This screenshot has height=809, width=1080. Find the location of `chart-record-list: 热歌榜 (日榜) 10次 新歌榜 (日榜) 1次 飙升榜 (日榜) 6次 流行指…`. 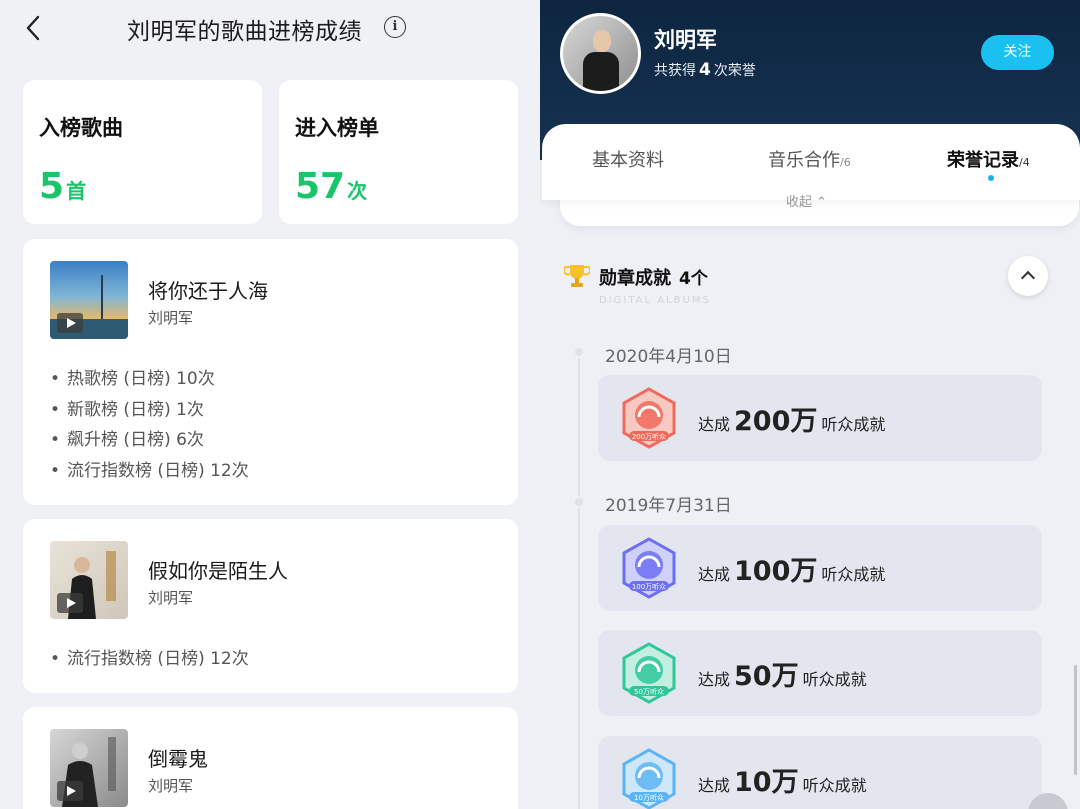

chart-record-list: 热歌榜 (日榜) 10次 新歌榜 (日榜) 1次 飙升榜 (日榜) 6次 流行指… is located at coordinates (149, 425).